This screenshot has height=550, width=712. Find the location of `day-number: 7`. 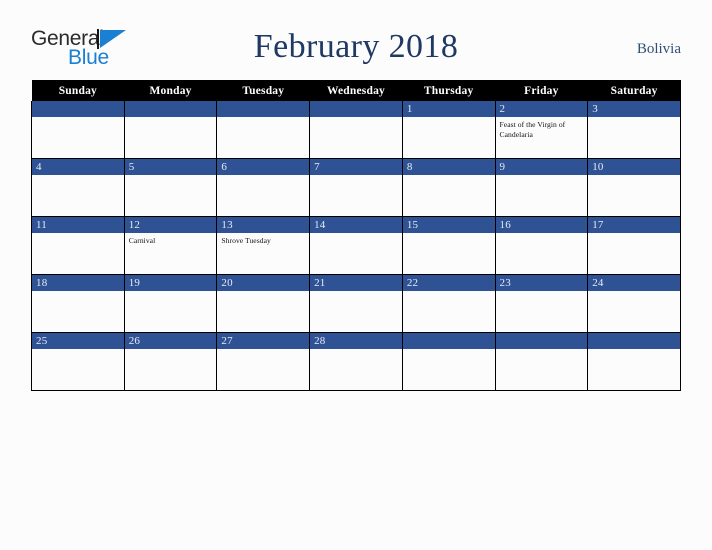

day-number: 7 is located at coordinates (356, 167).